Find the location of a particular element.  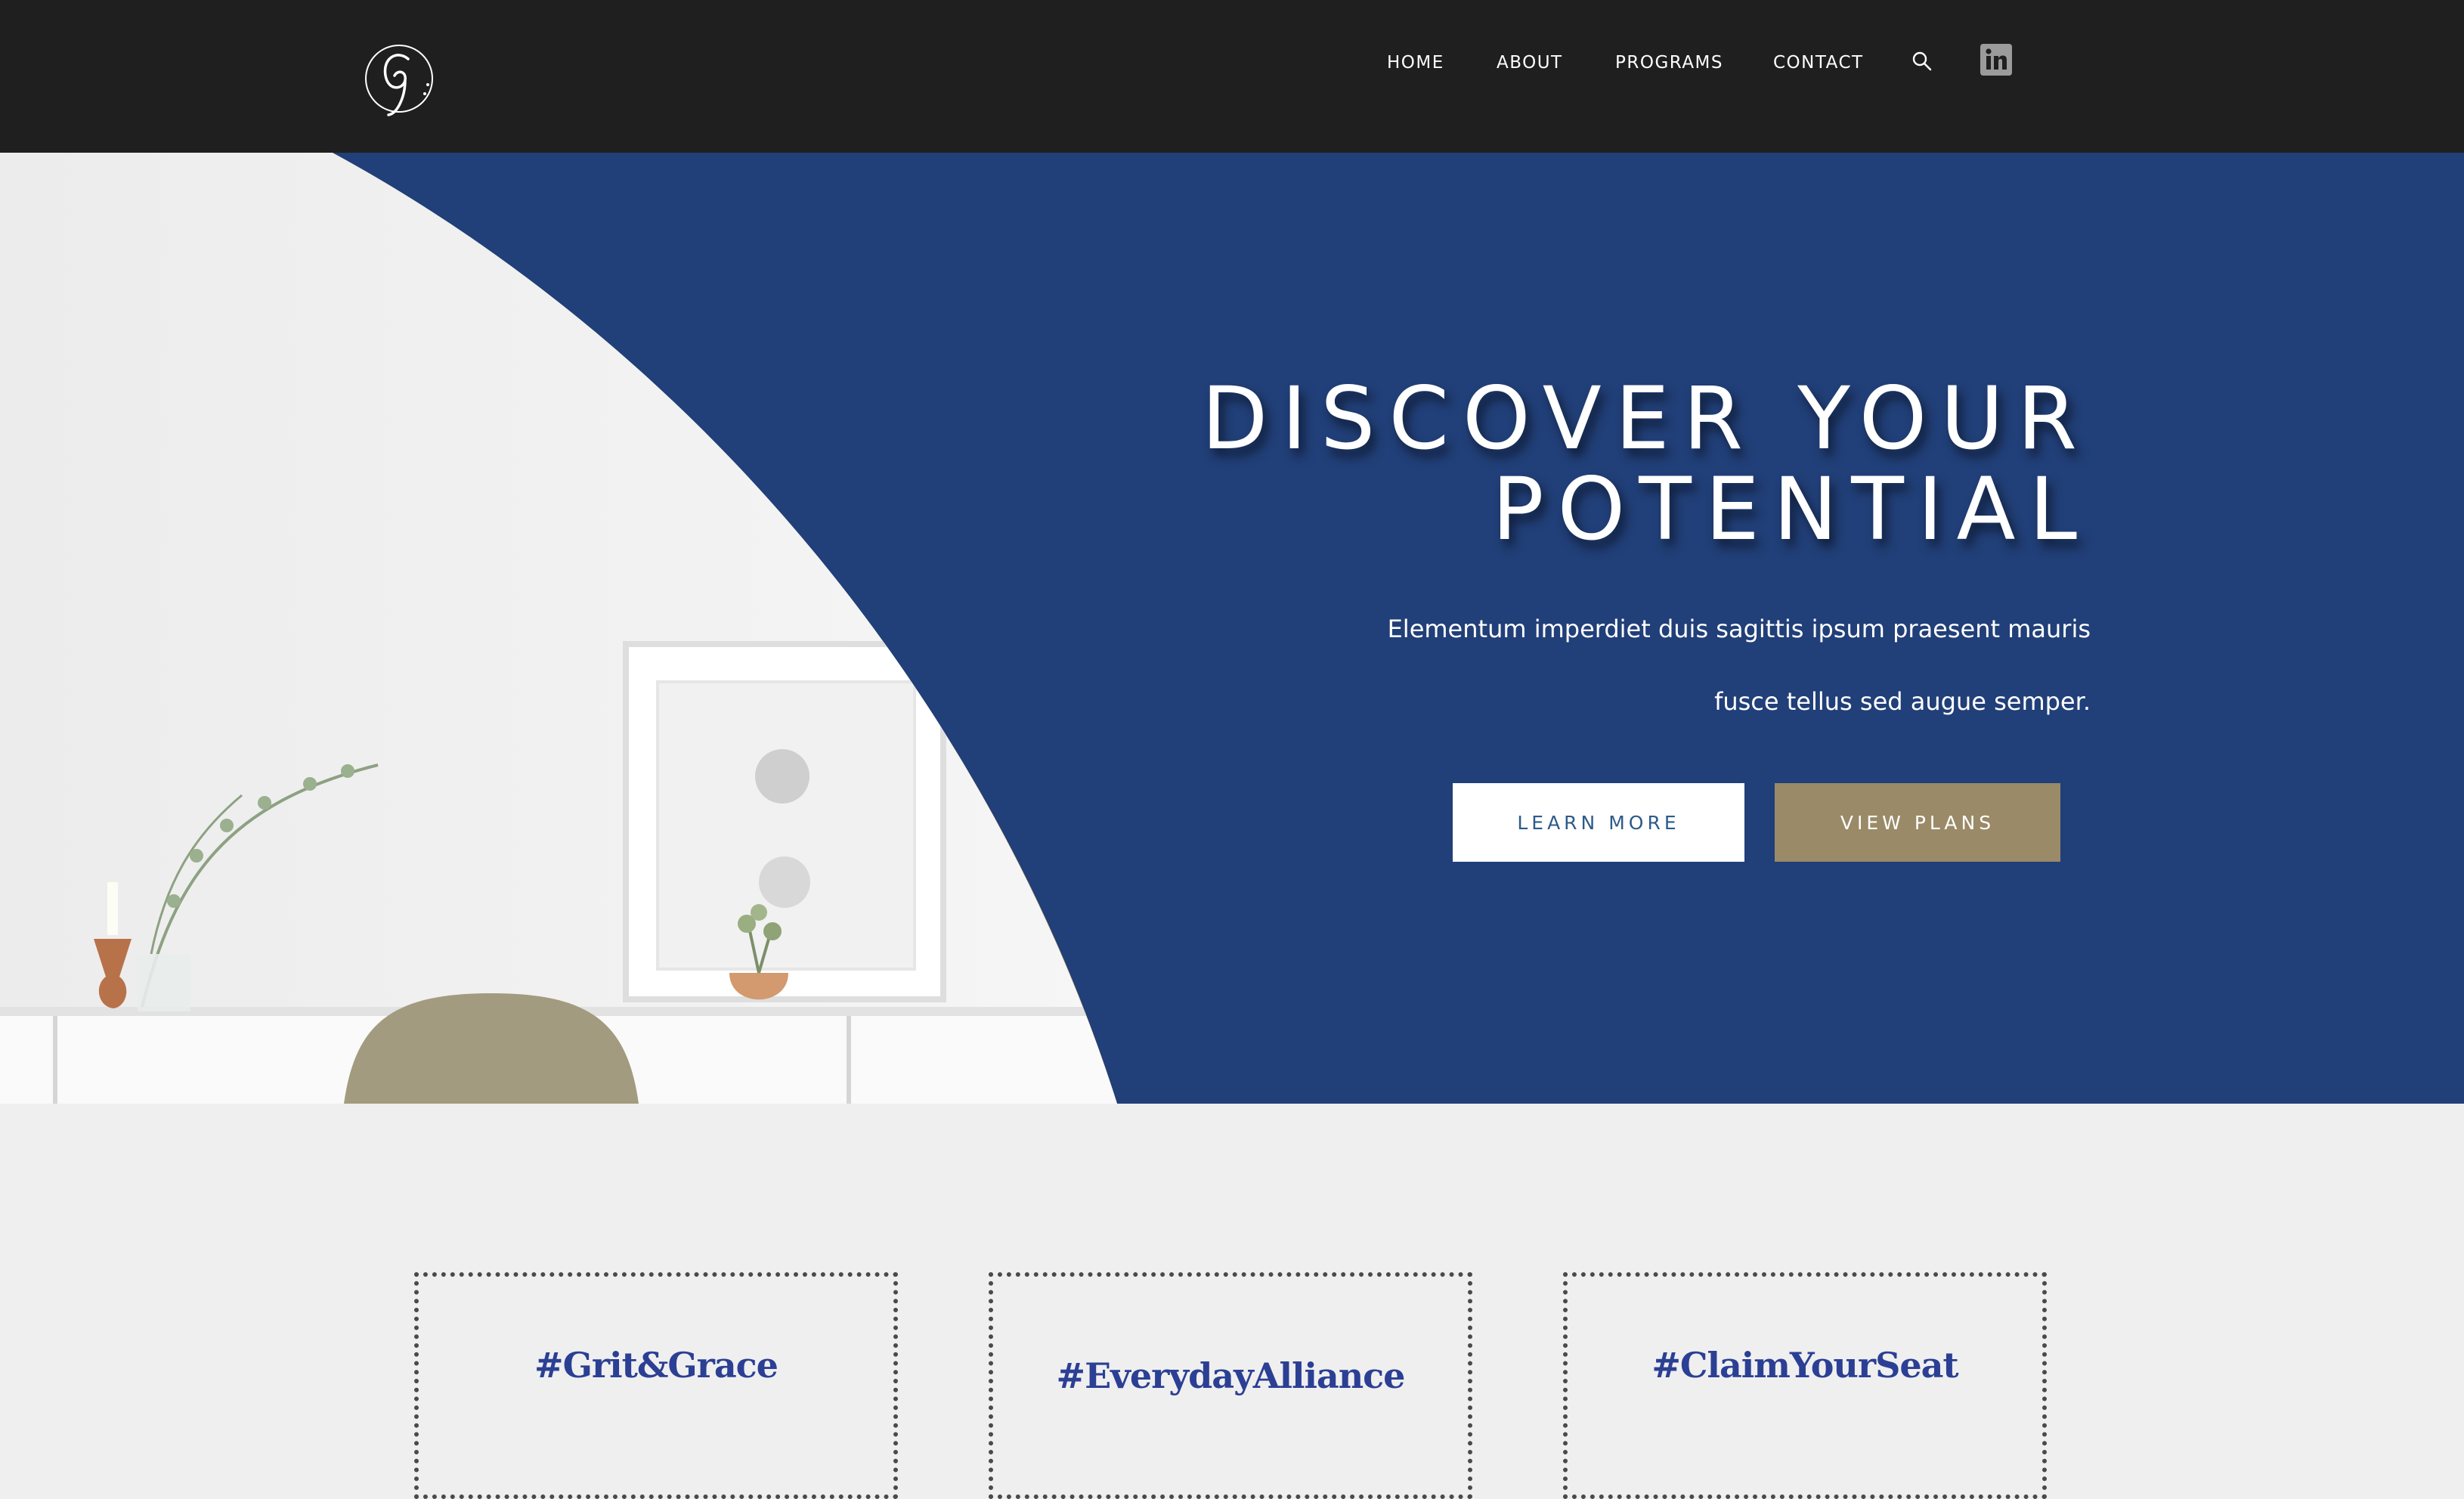

hero-title: DISCOVER YOUR POTENTIAL is located at coordinates (1646, 464).